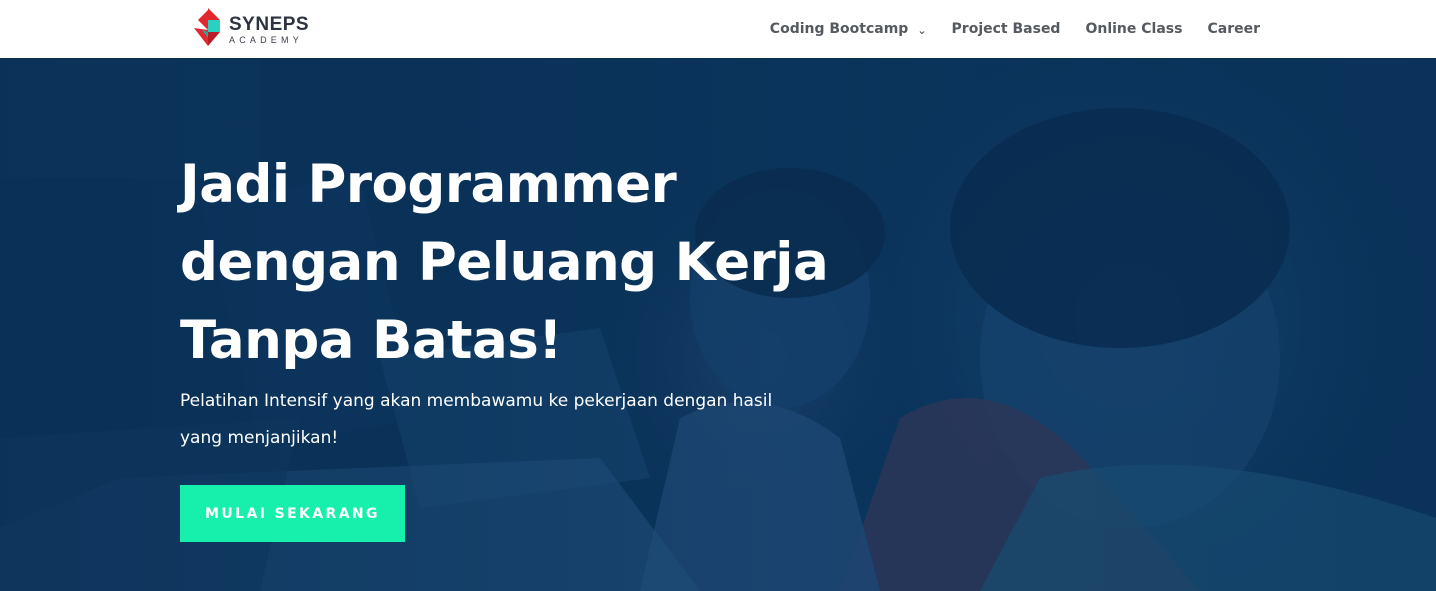  I want to click on nav-item-project-based: Project Based, so click(1006, 29).